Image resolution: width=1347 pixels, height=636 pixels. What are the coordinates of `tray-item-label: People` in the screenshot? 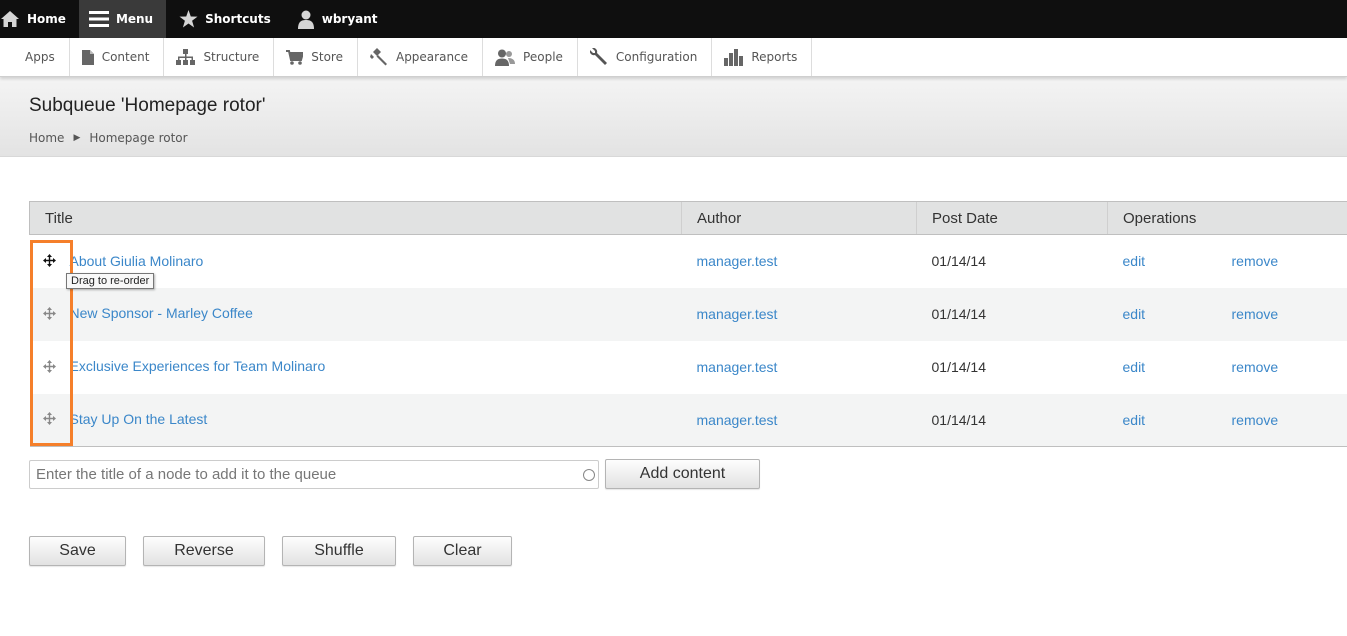 It's located at (543, 57).